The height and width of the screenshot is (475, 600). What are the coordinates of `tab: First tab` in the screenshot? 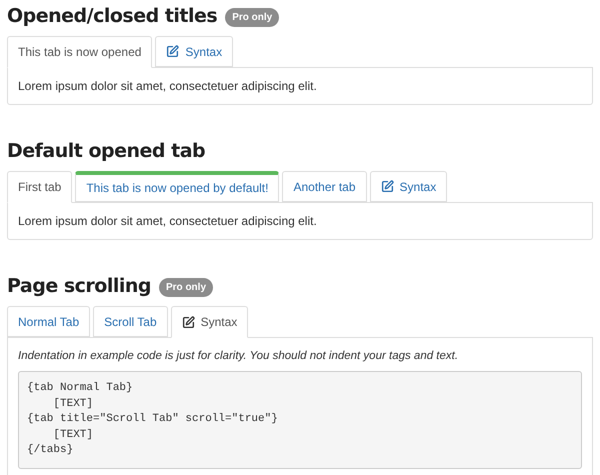 It's located at (39, 187).